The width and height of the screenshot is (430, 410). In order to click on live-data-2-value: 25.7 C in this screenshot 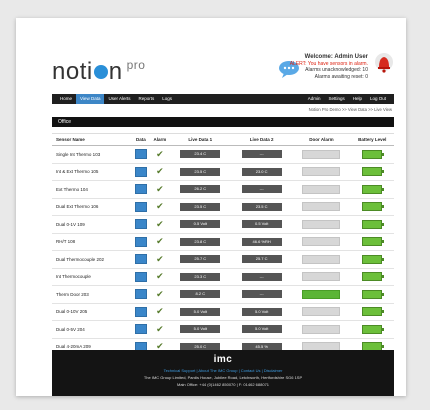, I will do `click(261, 259)`.